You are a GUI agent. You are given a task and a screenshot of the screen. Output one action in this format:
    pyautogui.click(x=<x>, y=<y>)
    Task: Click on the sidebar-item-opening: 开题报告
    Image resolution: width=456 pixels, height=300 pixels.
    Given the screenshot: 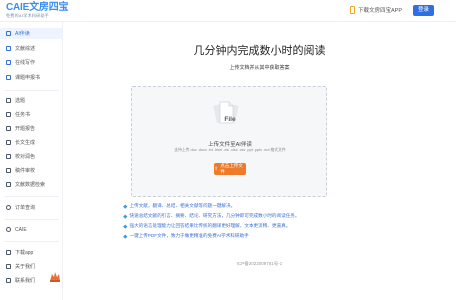 What is the action you would take?
    pyautogui.click(x=31, y=128)
    